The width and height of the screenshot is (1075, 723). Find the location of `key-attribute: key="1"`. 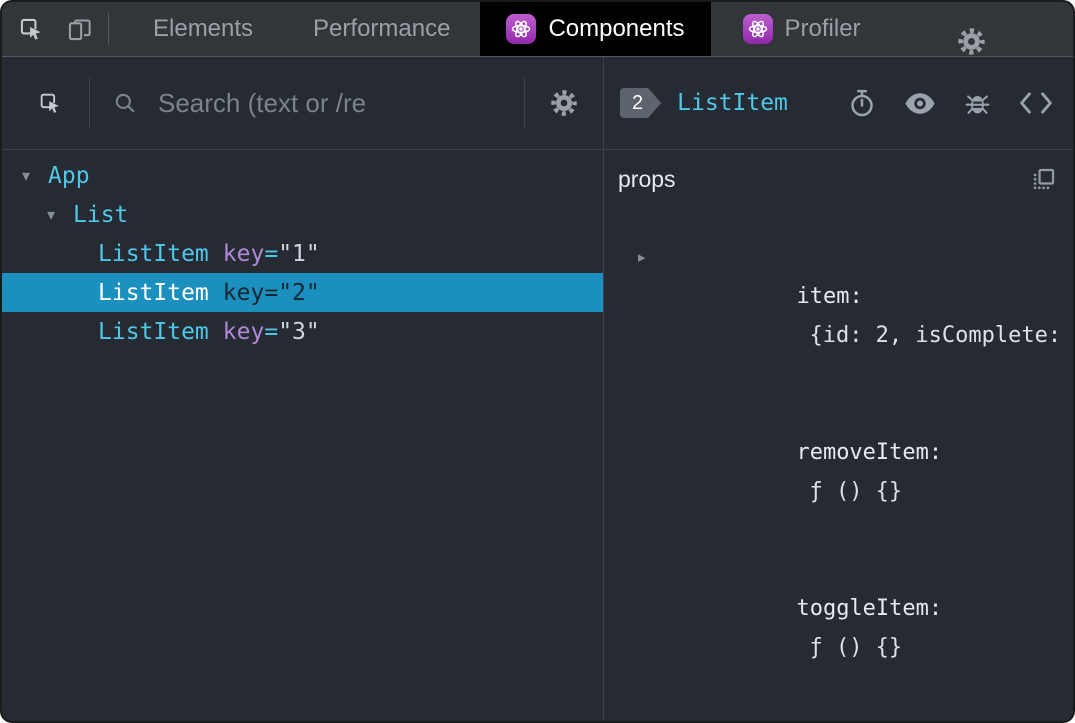

key-attribute: key="1" is located at coordinates (271, 253).